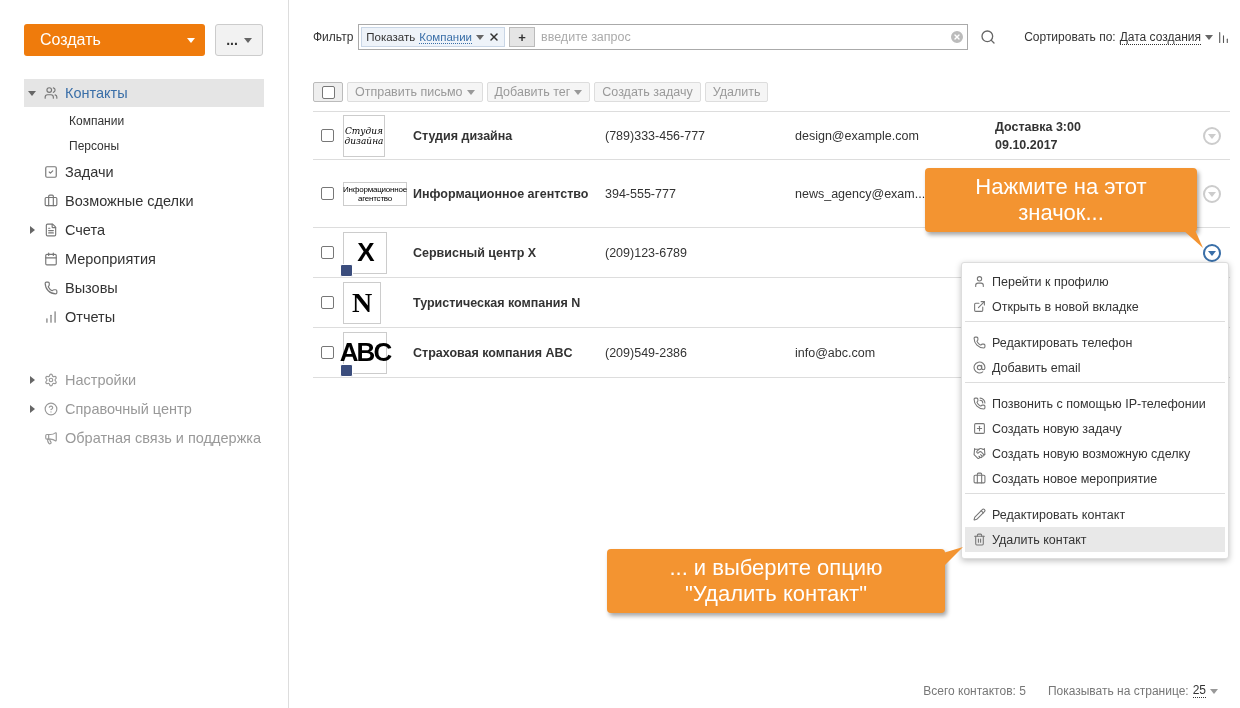 This screenshot has height=708, width=1240. I want to click on email-cell: info@abc.com, so click(835, 352).